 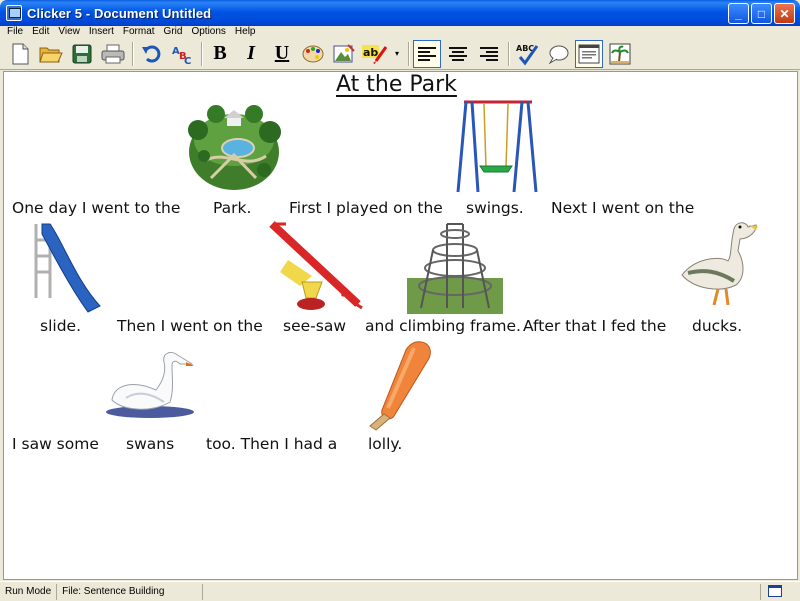 I want to click on status-bar: Run Mode File: Sentence Building, so click(x=400, y=591).